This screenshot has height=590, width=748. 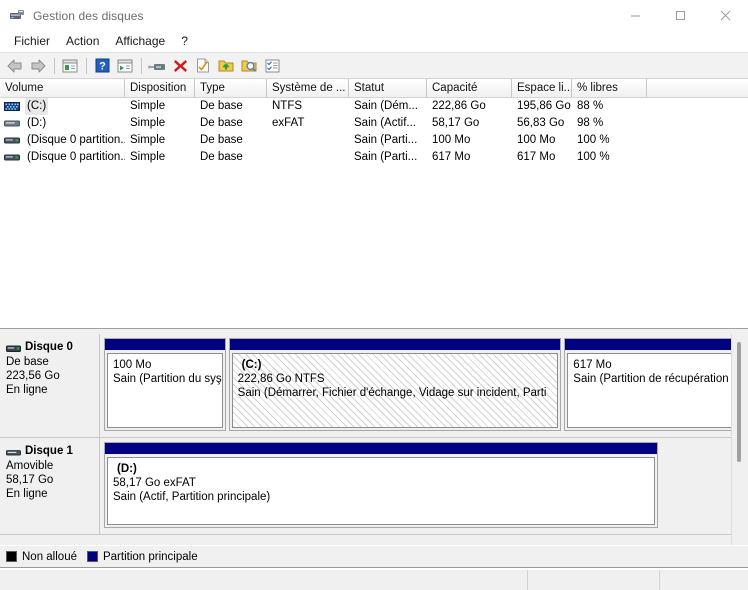 What do you see at coordinates (88, 15) in the screenshot?
I see `window-title: Gestion des disques` at bounding box center [88, 15].